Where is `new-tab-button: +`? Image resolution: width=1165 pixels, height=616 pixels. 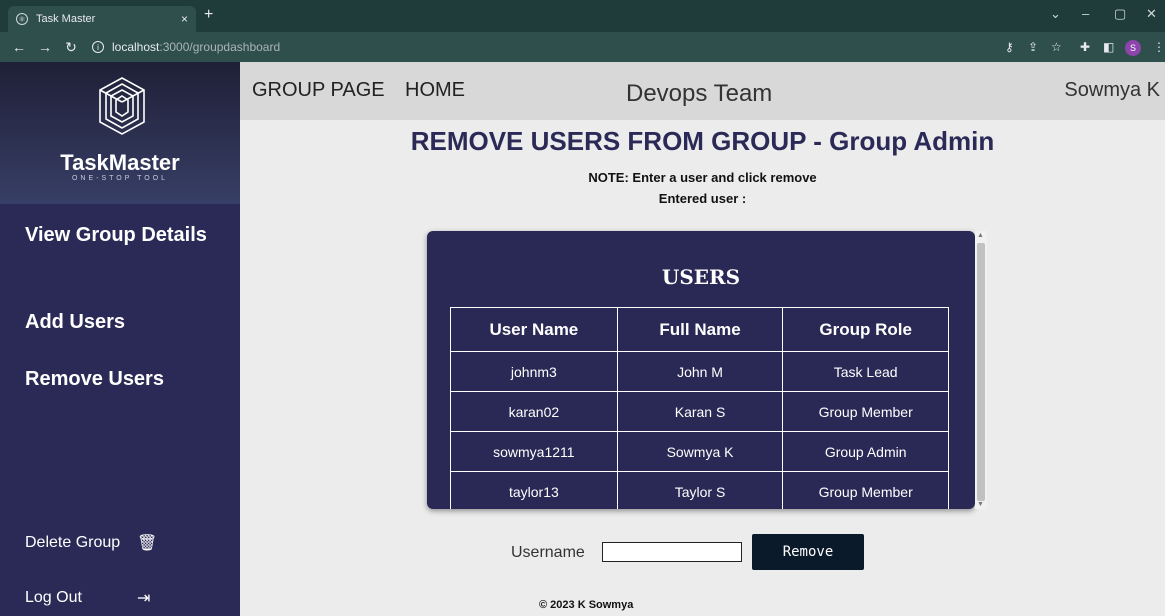
new-tab-button: + is located at coordinates (208, 15).